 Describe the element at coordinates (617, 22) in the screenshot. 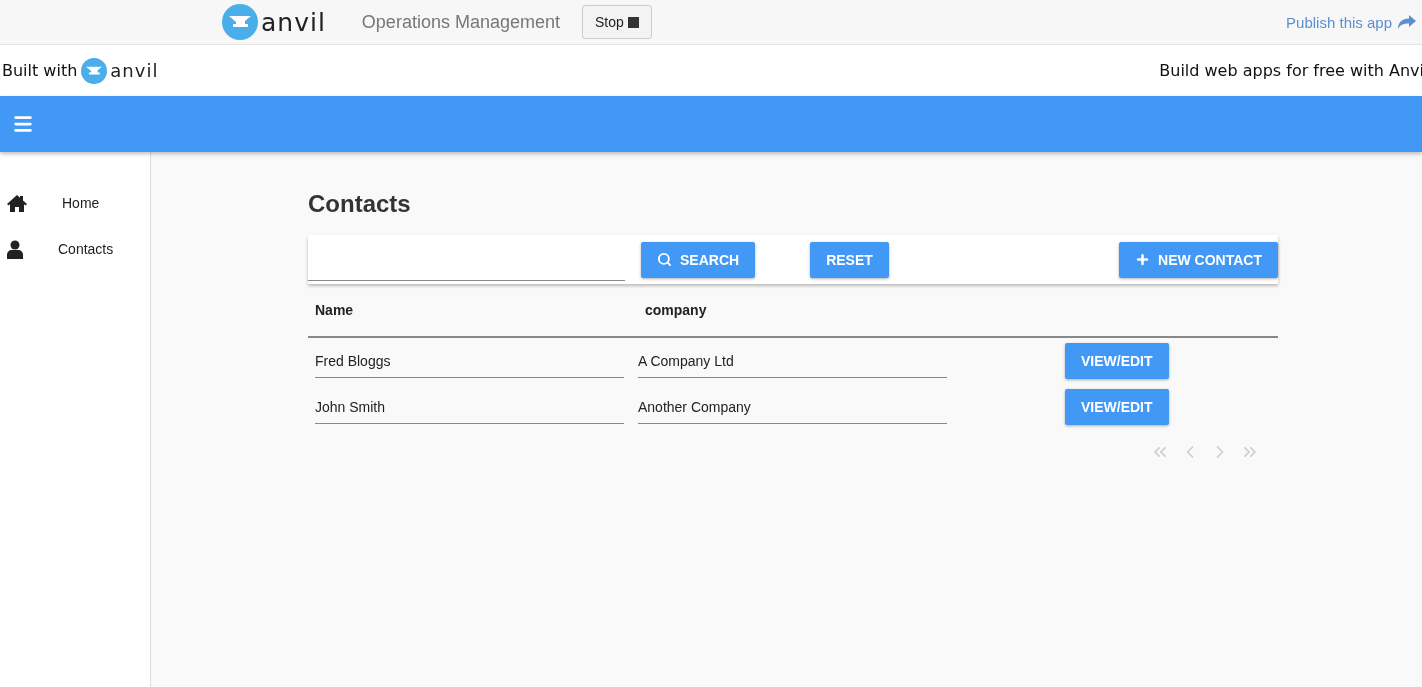

I see `stop-button: Stop` at that location.